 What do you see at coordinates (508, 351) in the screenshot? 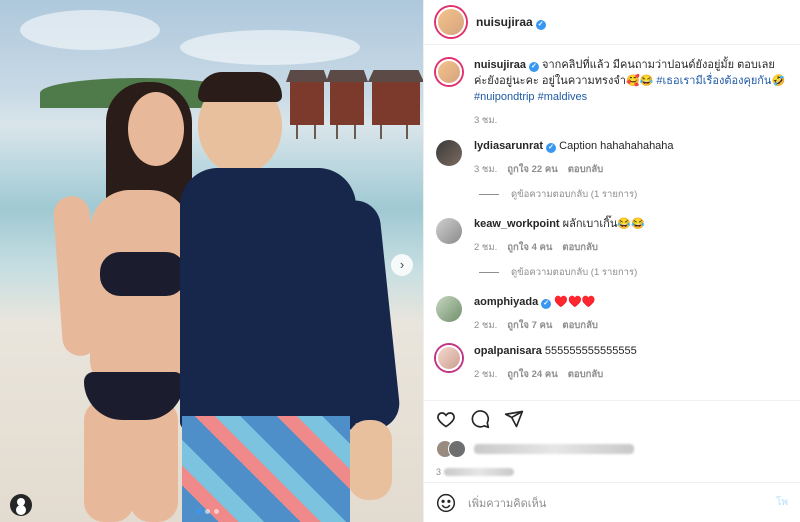
I see `comment-username: opalpanisara` at bounding box center [508, 351].